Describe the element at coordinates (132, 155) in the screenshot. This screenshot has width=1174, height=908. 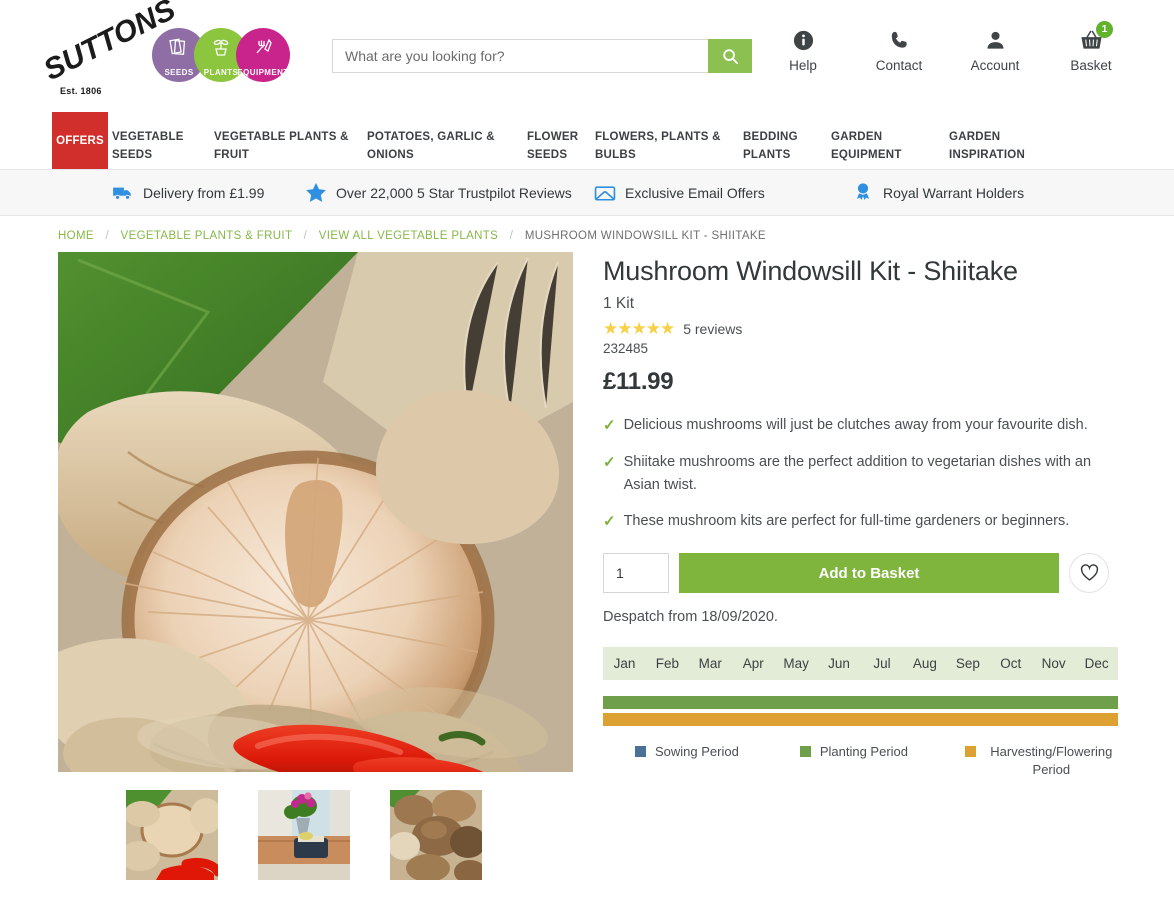
I see `nav-label-line2: SEEDS` at that location.